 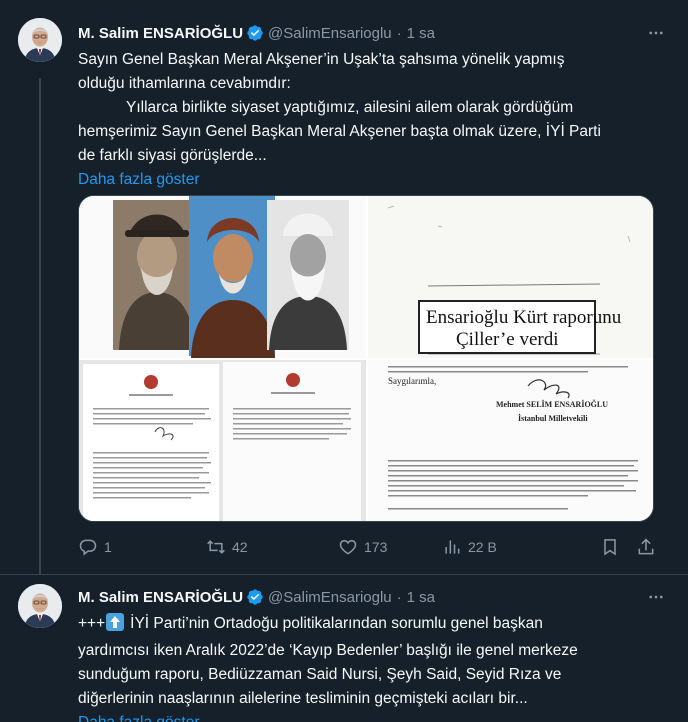 I want to click on tweet-actions: 1 42 173 22 B, so click(x=366, y=547).